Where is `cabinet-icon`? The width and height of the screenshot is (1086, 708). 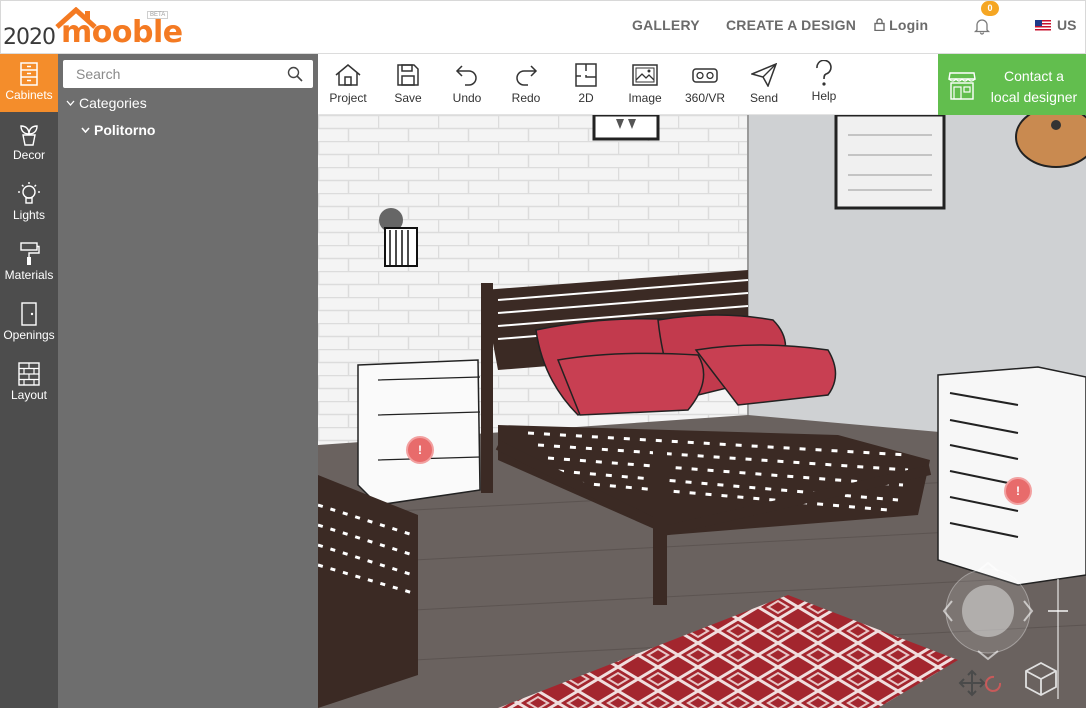
cabinet-icon is located at coordinates (29, 74).